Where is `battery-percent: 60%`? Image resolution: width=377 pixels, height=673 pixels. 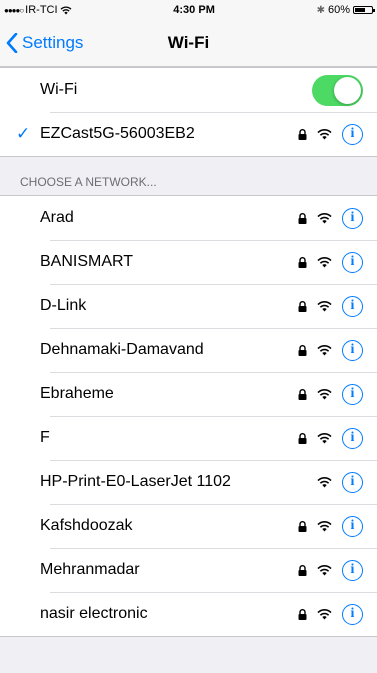
battery-percent: 60% is located at coordinates (338, 10).